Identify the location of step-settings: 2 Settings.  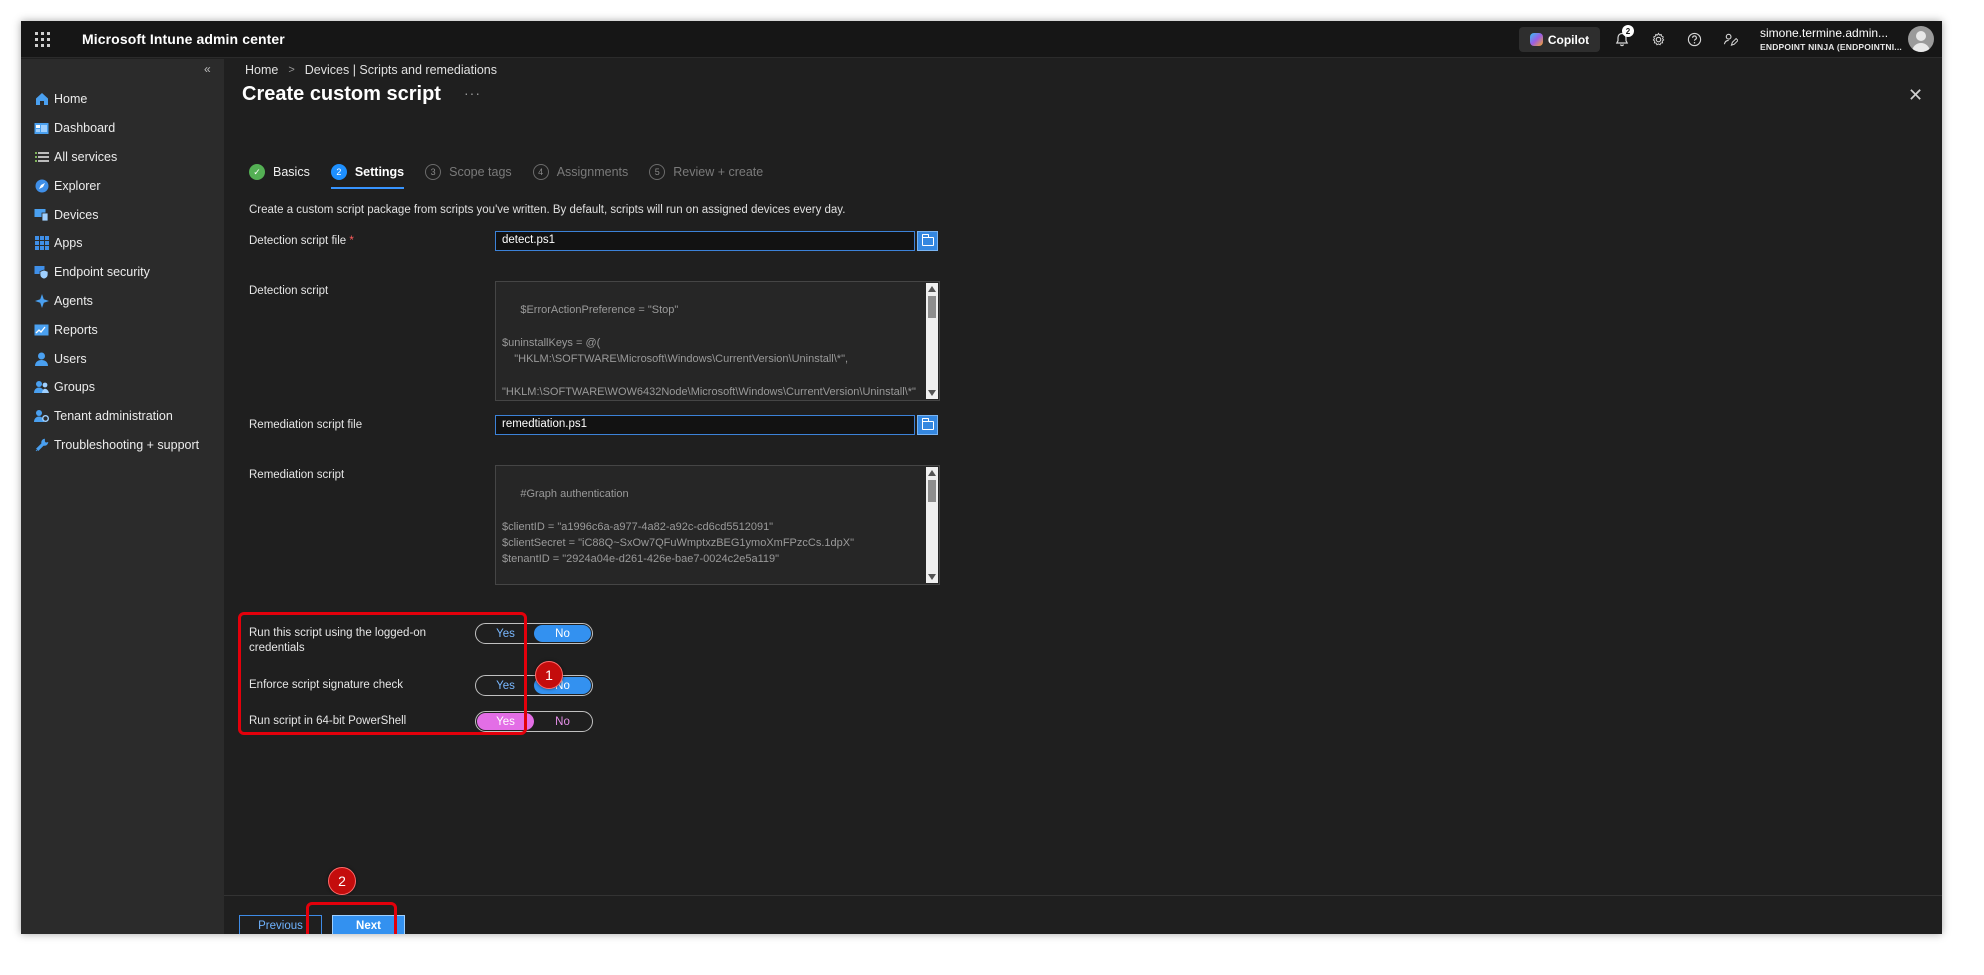
(367, 176).